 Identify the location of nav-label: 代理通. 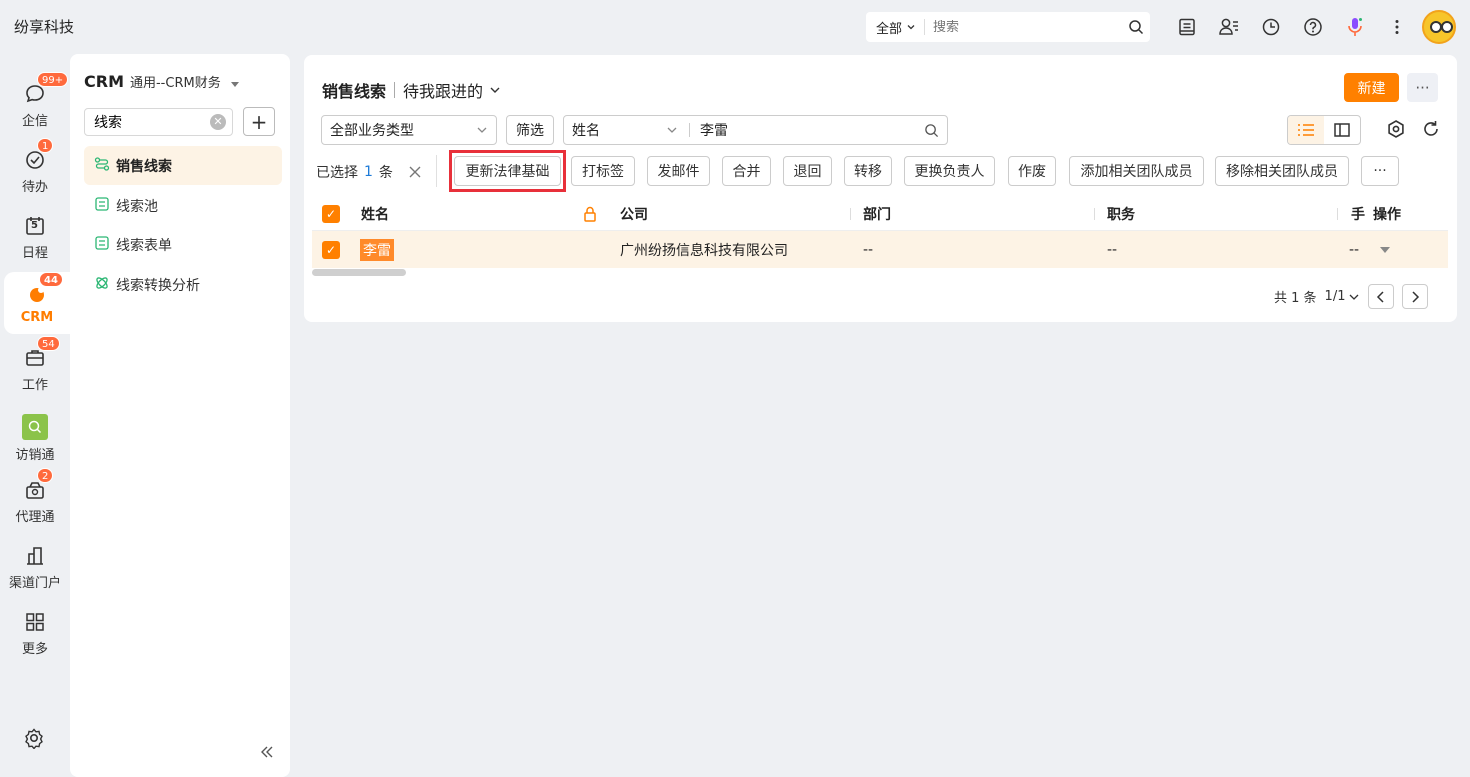
(35, 517).